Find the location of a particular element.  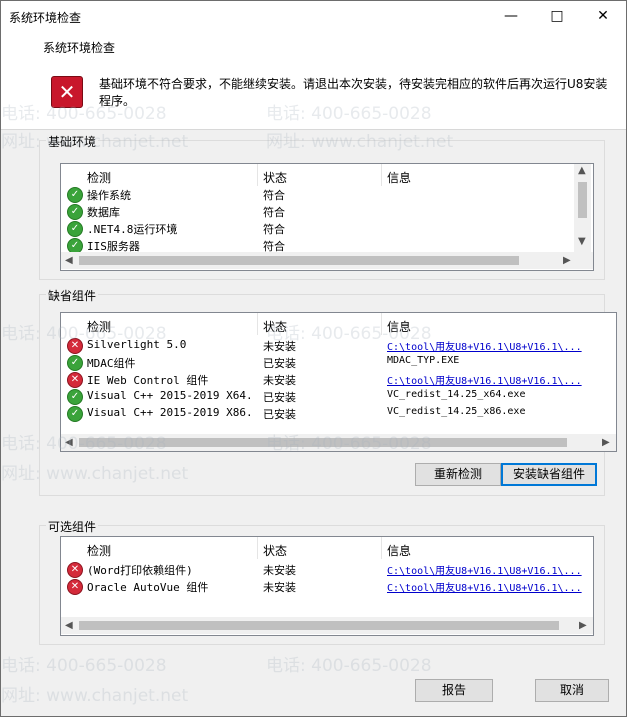

row-name: IE Web Control 组件 is located at coordinates (148, 380).